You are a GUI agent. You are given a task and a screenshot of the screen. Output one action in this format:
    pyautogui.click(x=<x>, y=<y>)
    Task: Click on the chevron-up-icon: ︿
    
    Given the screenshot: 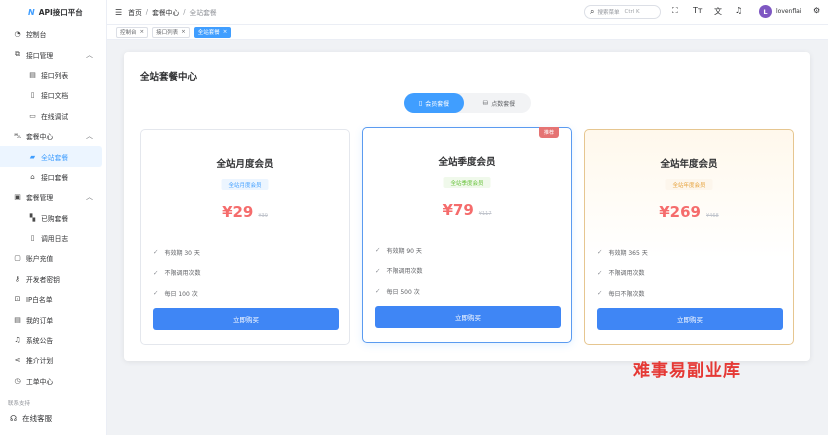 What is the action you would take?
    pyautogui.click(x=89, y=136)
    